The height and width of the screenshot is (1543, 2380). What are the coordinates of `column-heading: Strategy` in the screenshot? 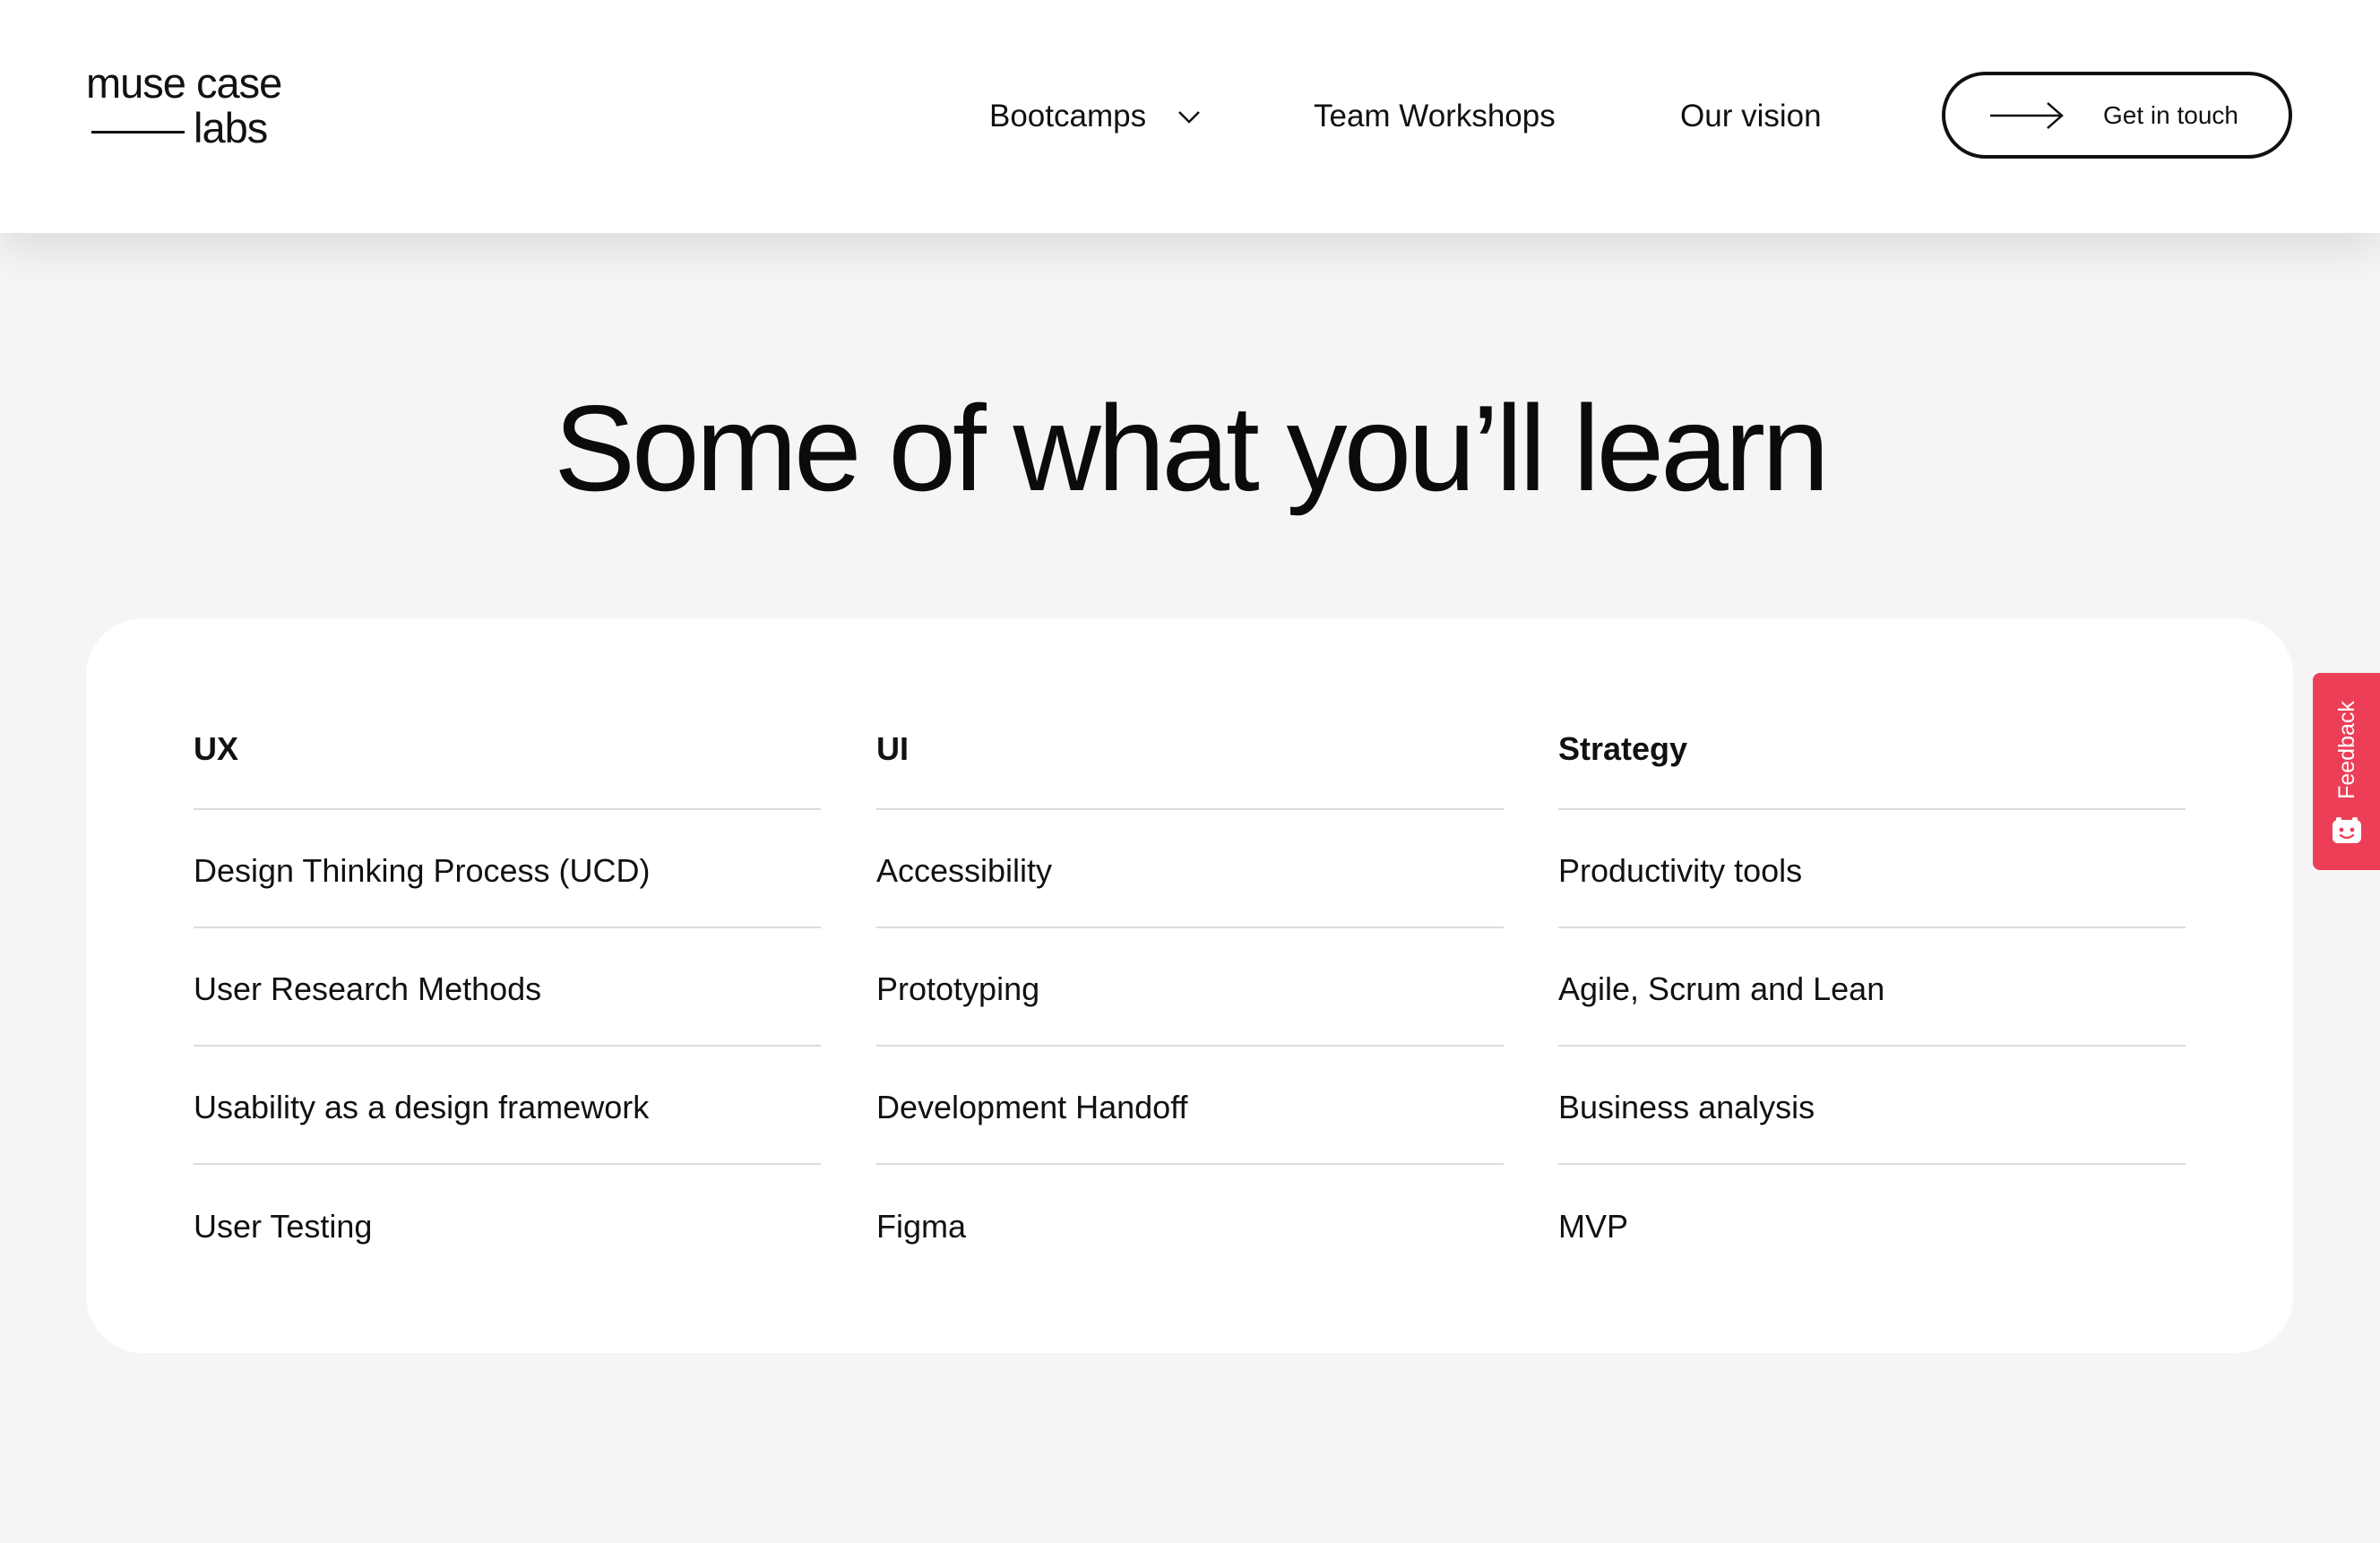 It's located at (1623, 749).